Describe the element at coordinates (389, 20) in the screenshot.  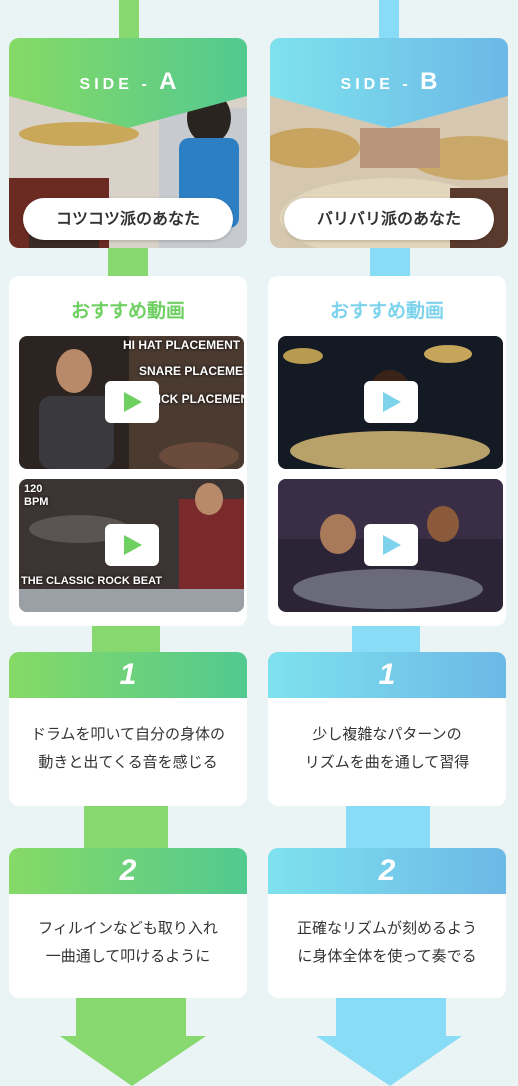
I see `connector-top-b` at that location.